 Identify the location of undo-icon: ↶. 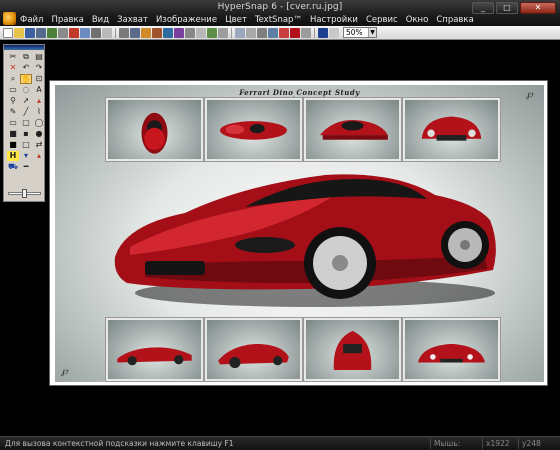
(26, 68).